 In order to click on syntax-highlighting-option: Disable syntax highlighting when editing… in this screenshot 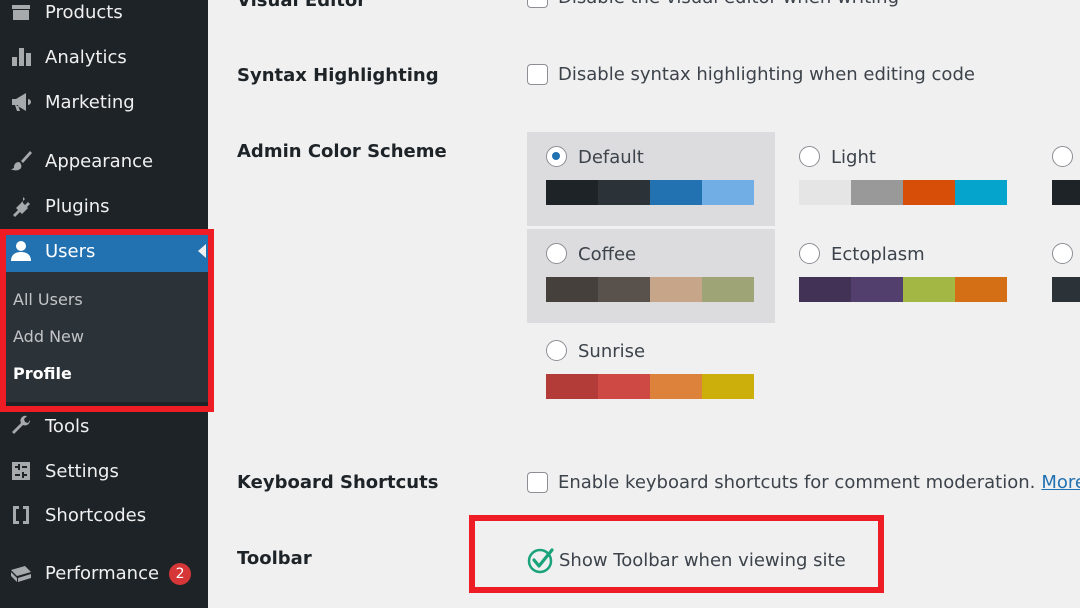, I will do `click(751, 74)`.